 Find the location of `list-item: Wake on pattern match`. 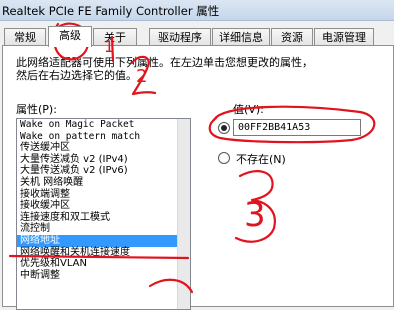

list-item: Wake on pattern match is located at coordinates (103, 137).